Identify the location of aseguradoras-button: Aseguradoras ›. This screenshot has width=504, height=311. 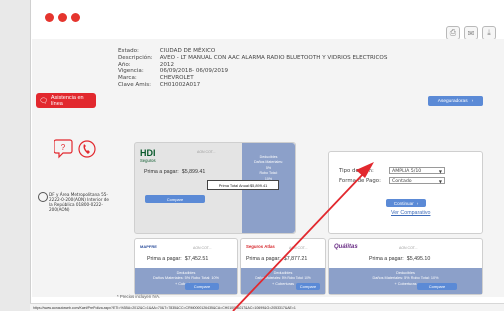
(455, 101).